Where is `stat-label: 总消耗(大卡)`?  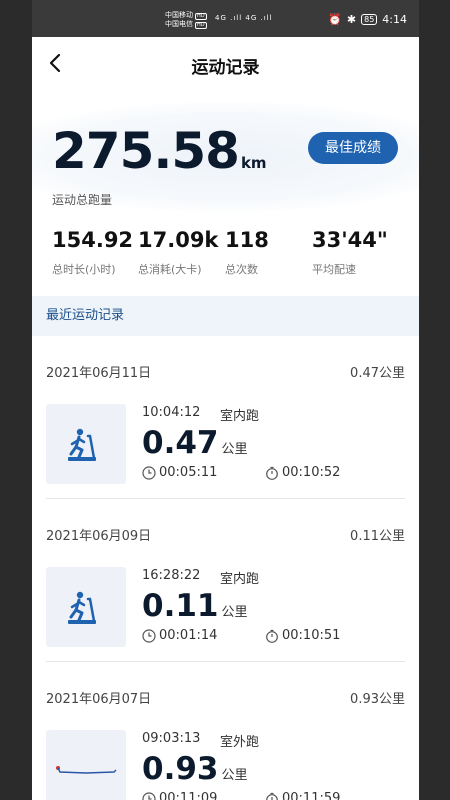 stat-label: 总消耗(大卡) is located at coordinates (170, 269).